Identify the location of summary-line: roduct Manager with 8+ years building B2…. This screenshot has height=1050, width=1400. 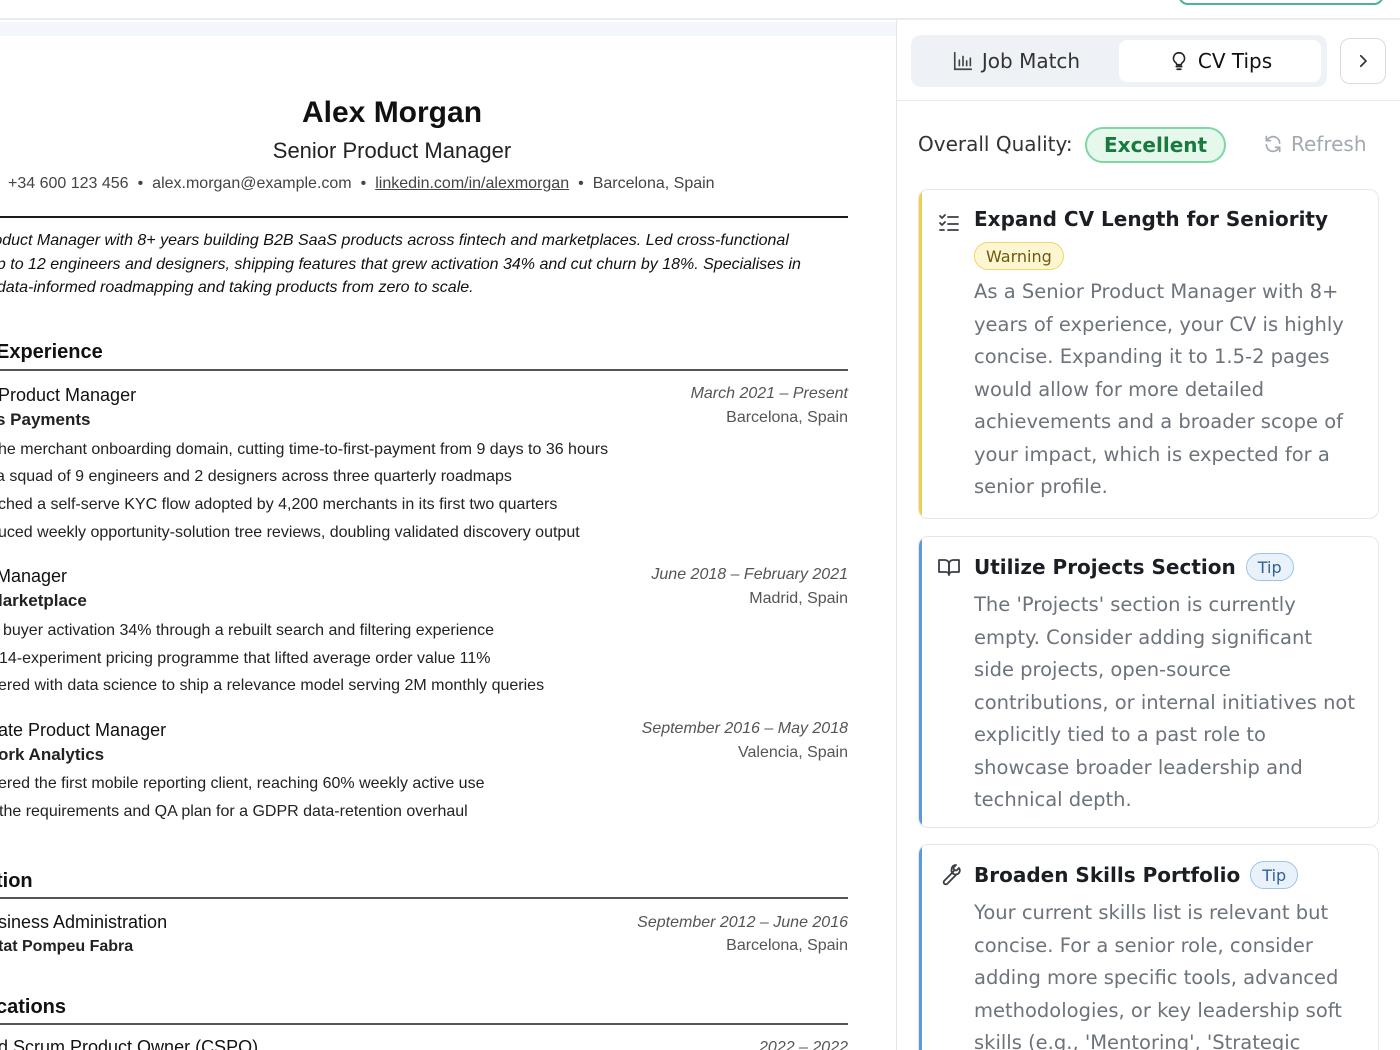
(394, 240).